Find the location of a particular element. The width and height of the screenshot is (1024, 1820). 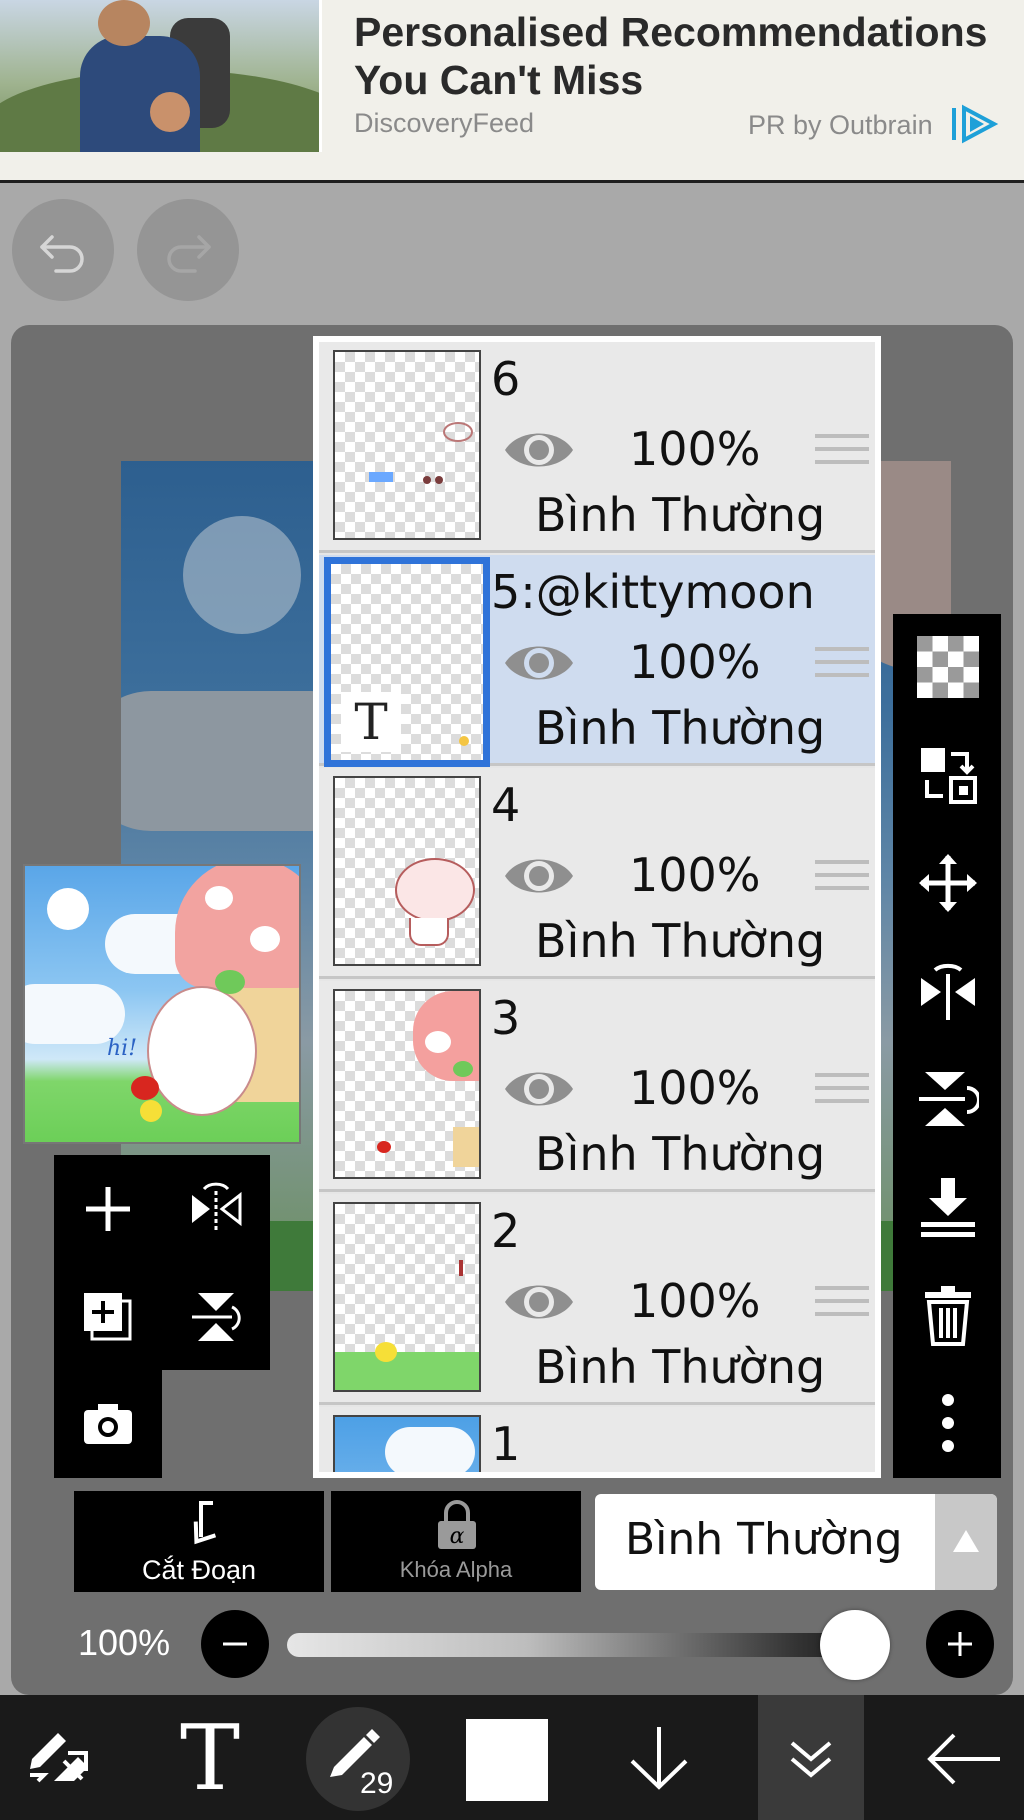

opacity-increase-button is located at coordinates (960, 1644).